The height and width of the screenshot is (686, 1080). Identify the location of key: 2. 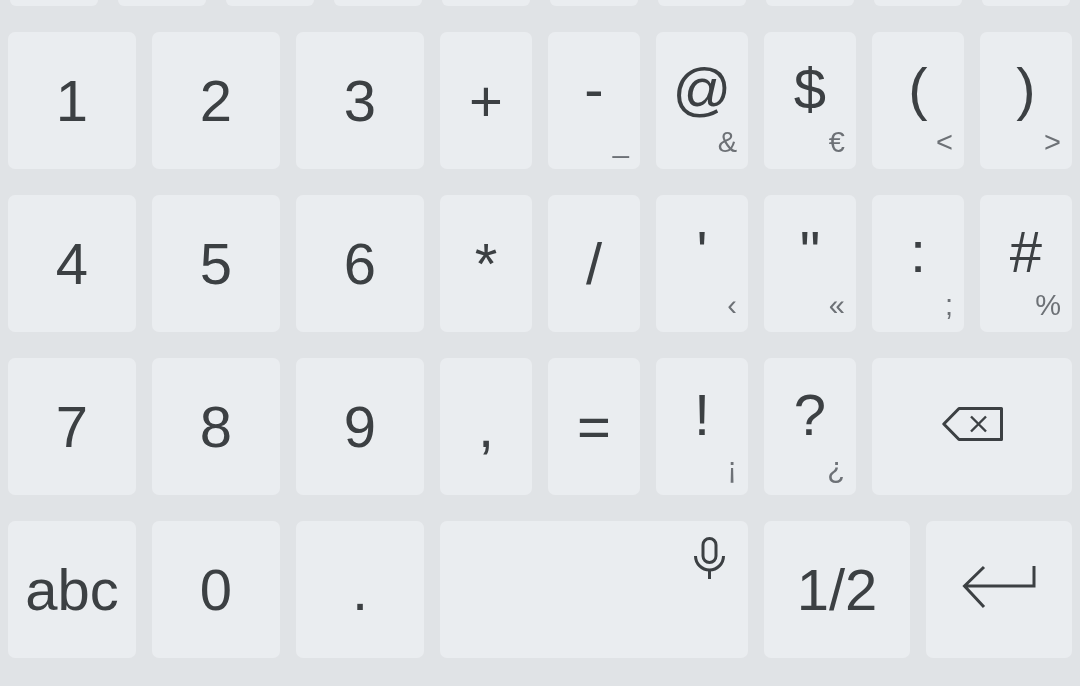
(216, 100).